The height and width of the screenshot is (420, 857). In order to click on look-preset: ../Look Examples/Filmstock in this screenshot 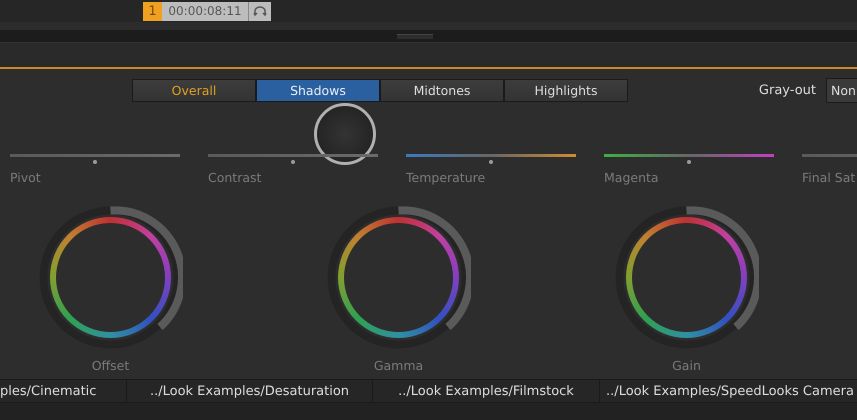, I will do `click(486, 391)`.